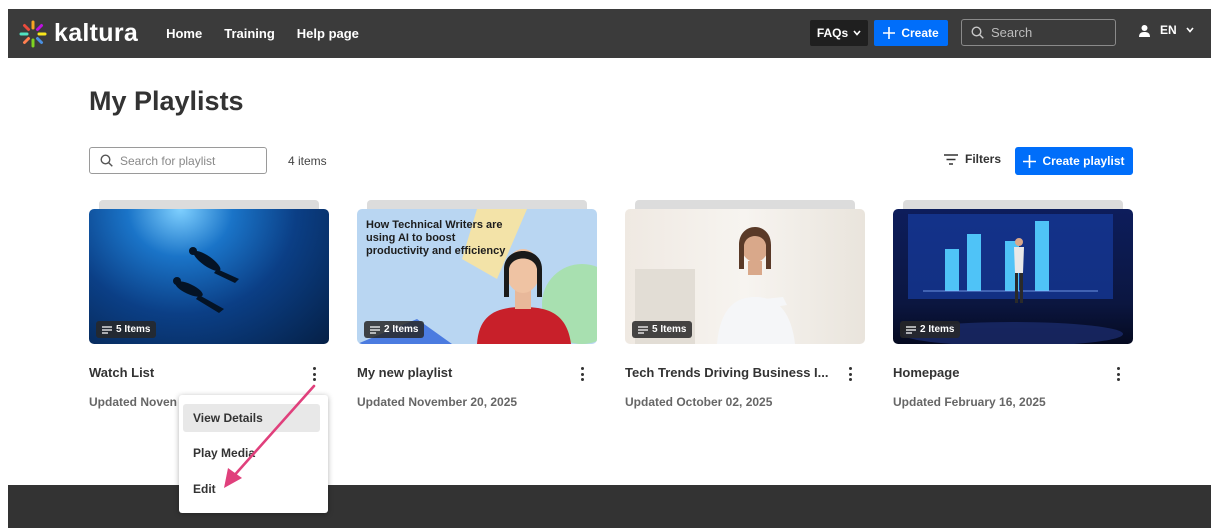 The height and width of the screenshot is (528, 1211). I want to click on user-menu: EN, so click(1166, 30).